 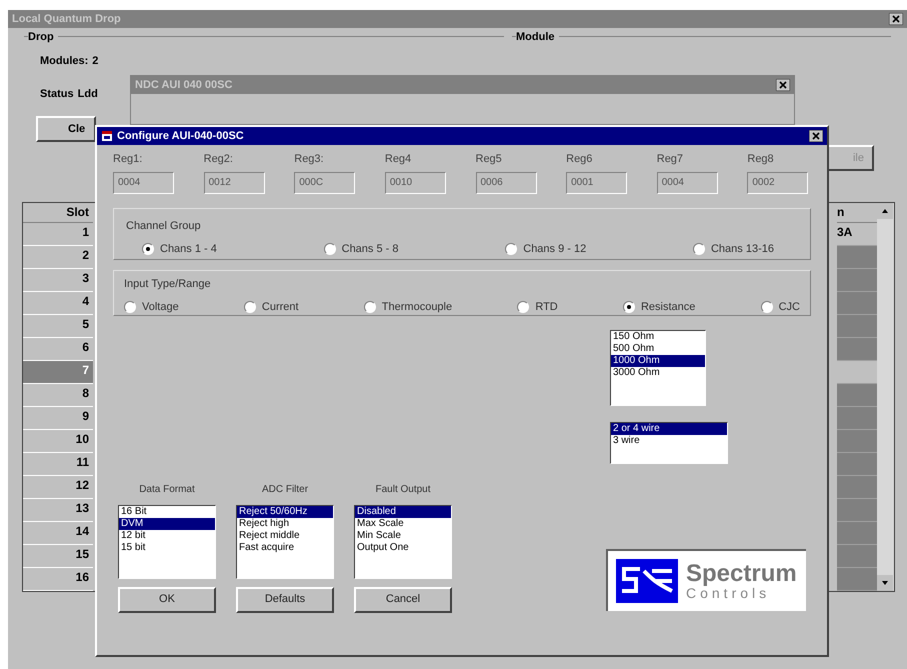 What do you see at coordinates (417, 307) in the screenshot?
I see `radio-label: Thermocouple` at bounding box center [417, 307].